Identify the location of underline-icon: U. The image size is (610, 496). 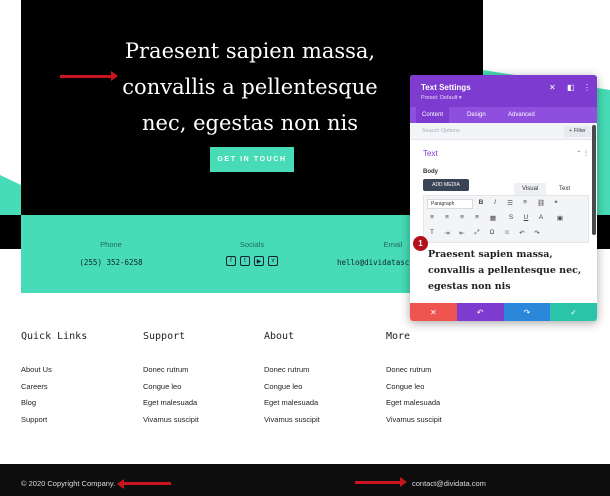
(526, 217).